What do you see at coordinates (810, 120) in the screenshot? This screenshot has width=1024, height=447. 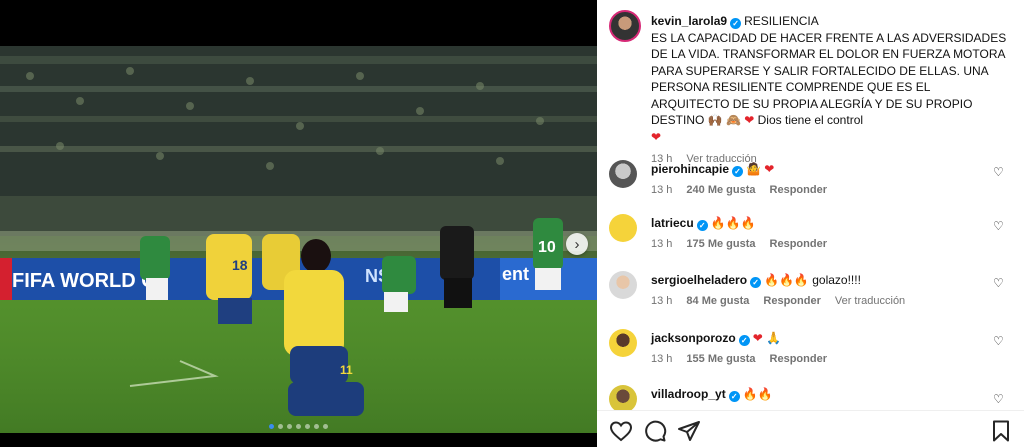 I see `caption-tail: Dios tiene el control` at bounding box center [810, 120].